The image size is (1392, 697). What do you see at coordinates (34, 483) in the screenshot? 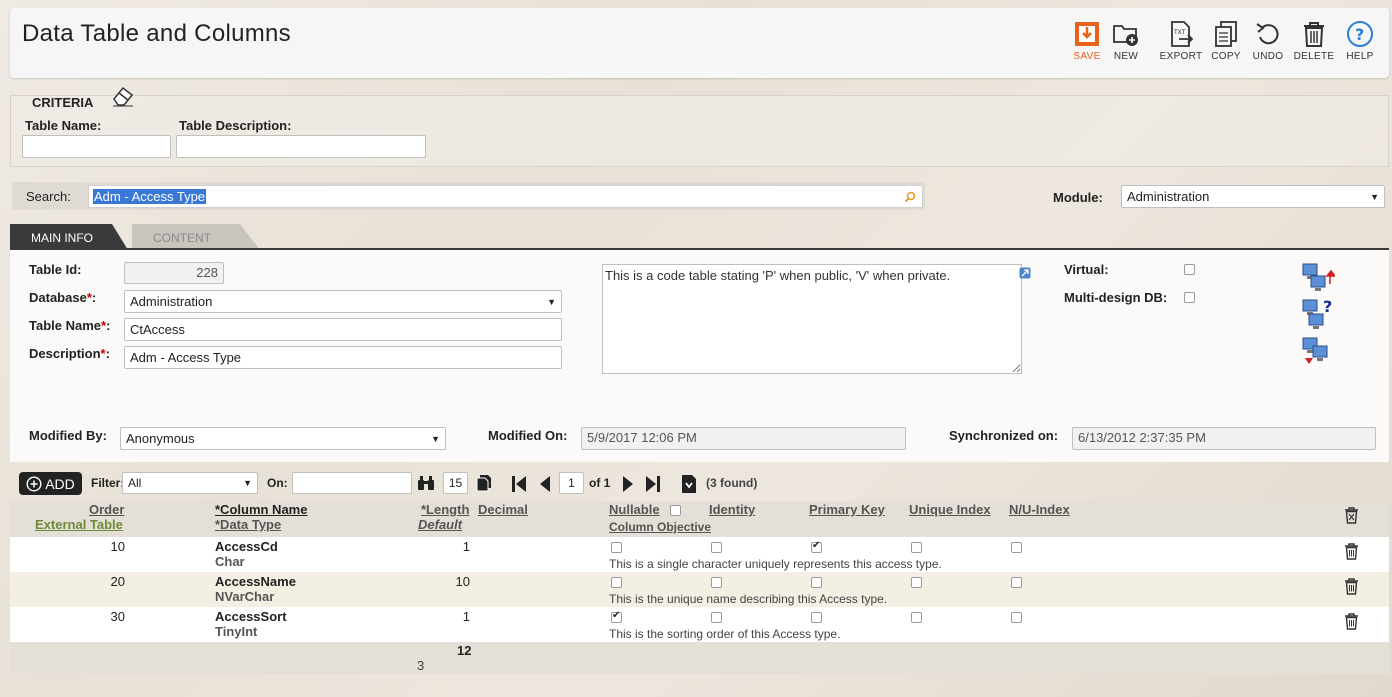
I see `plus-circle-icon` at bounding box center [34, 483].